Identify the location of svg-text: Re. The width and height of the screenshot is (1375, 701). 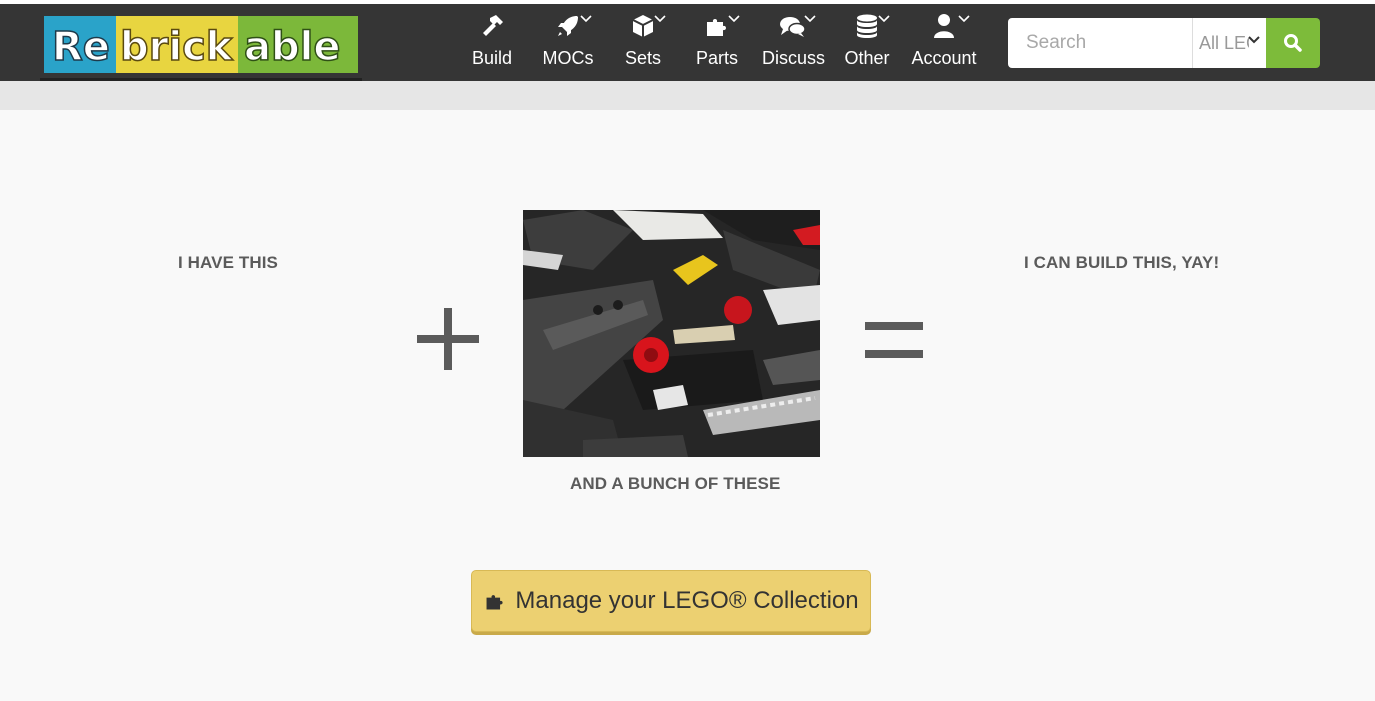
(81, 47).